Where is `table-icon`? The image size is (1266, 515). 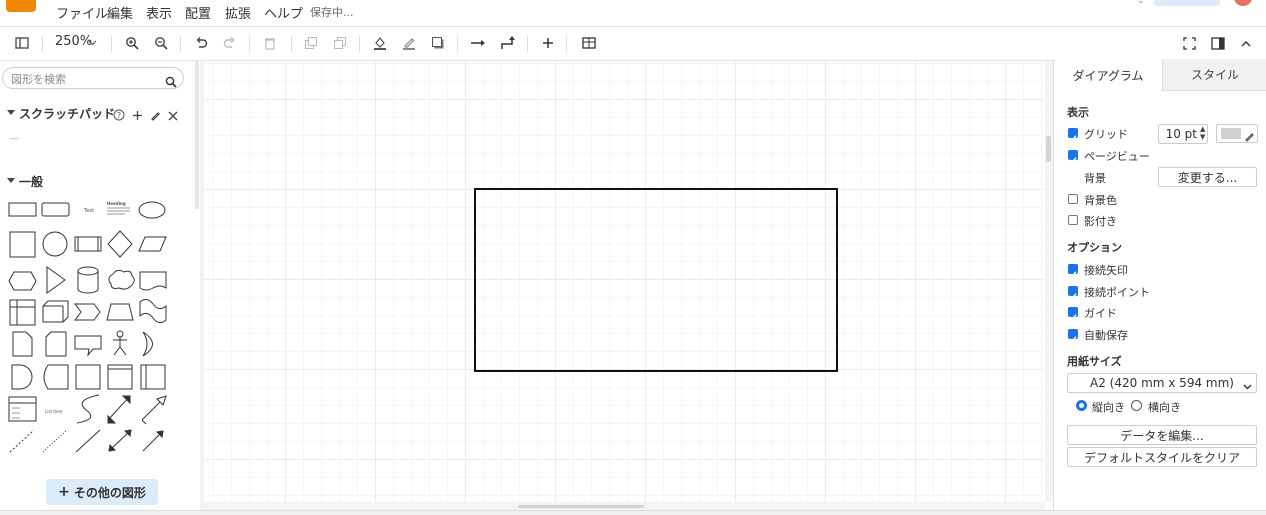 table-icon is located at coordinates (589, 43).